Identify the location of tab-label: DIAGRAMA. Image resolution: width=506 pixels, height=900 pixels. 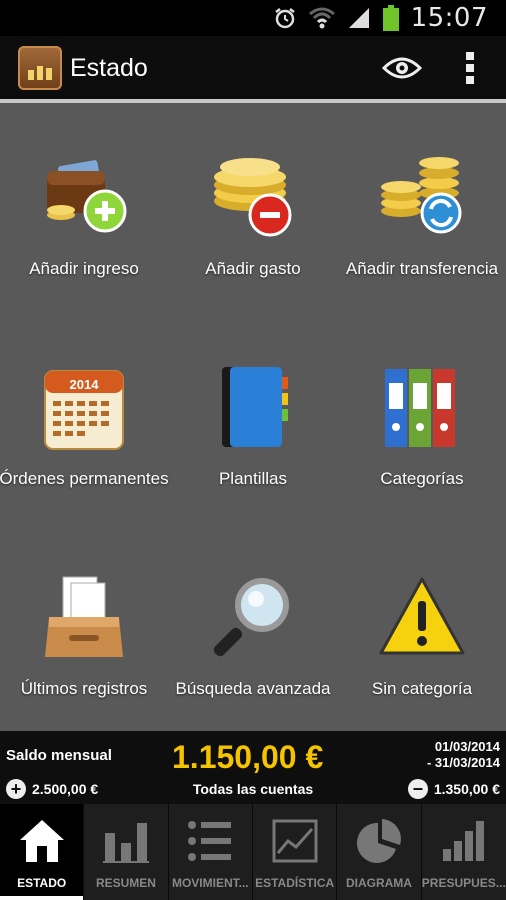
(378, 883).